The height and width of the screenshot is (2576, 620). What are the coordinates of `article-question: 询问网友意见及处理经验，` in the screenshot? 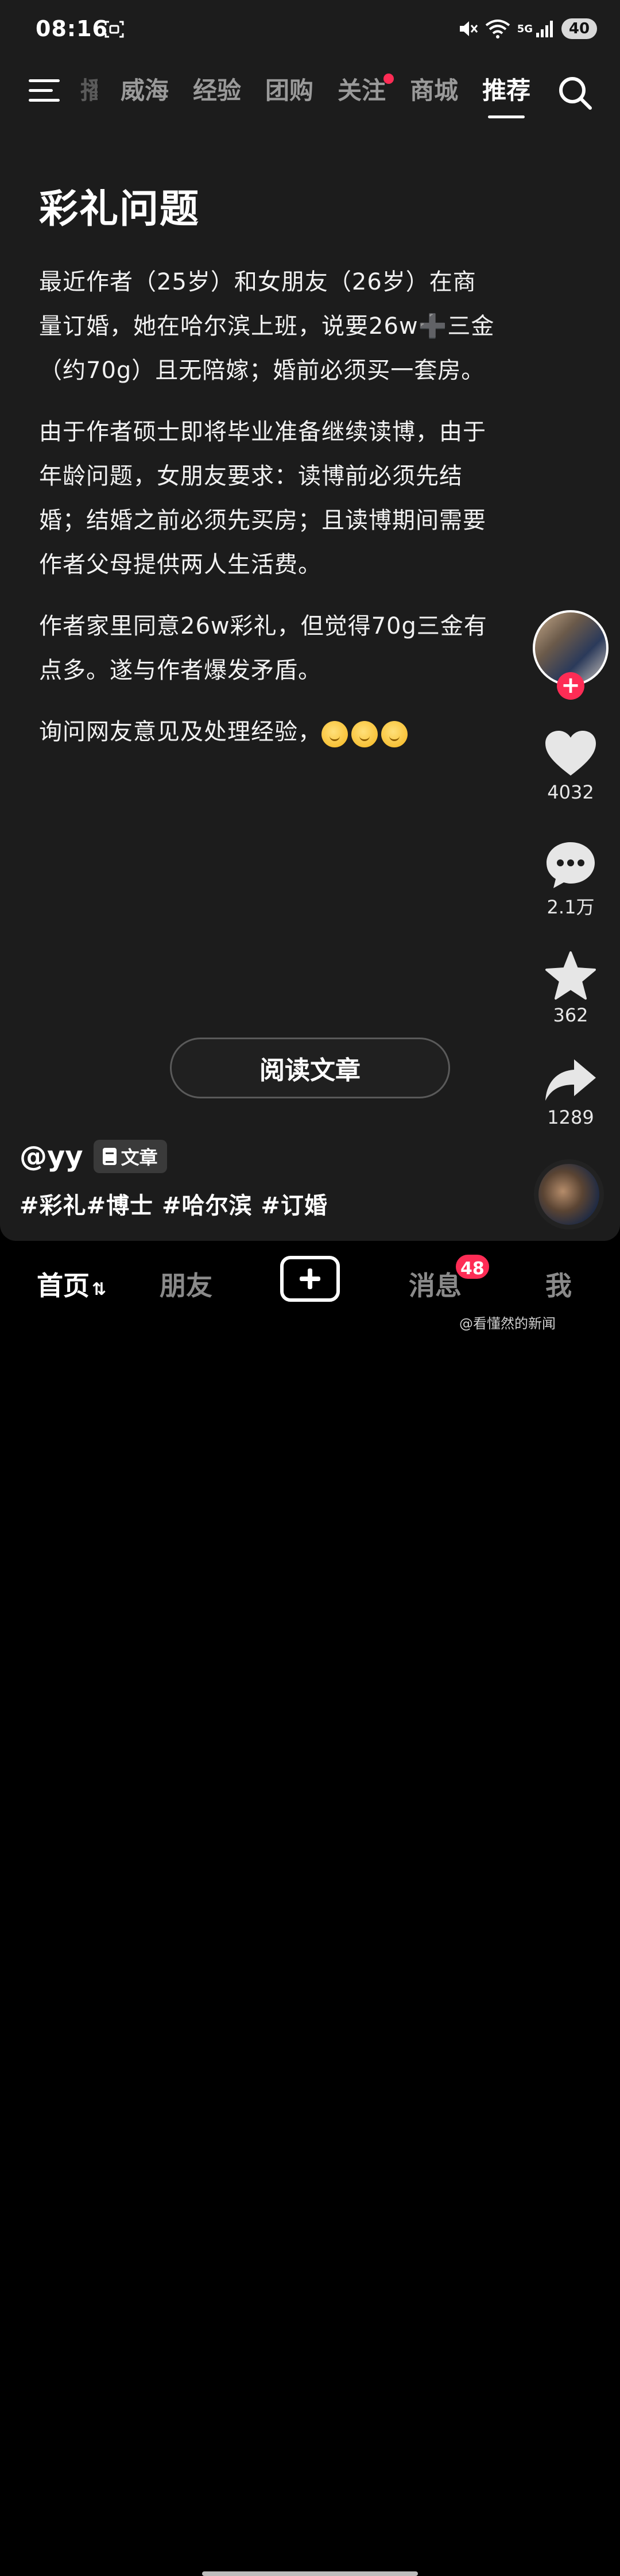 It's located at (180, 732).